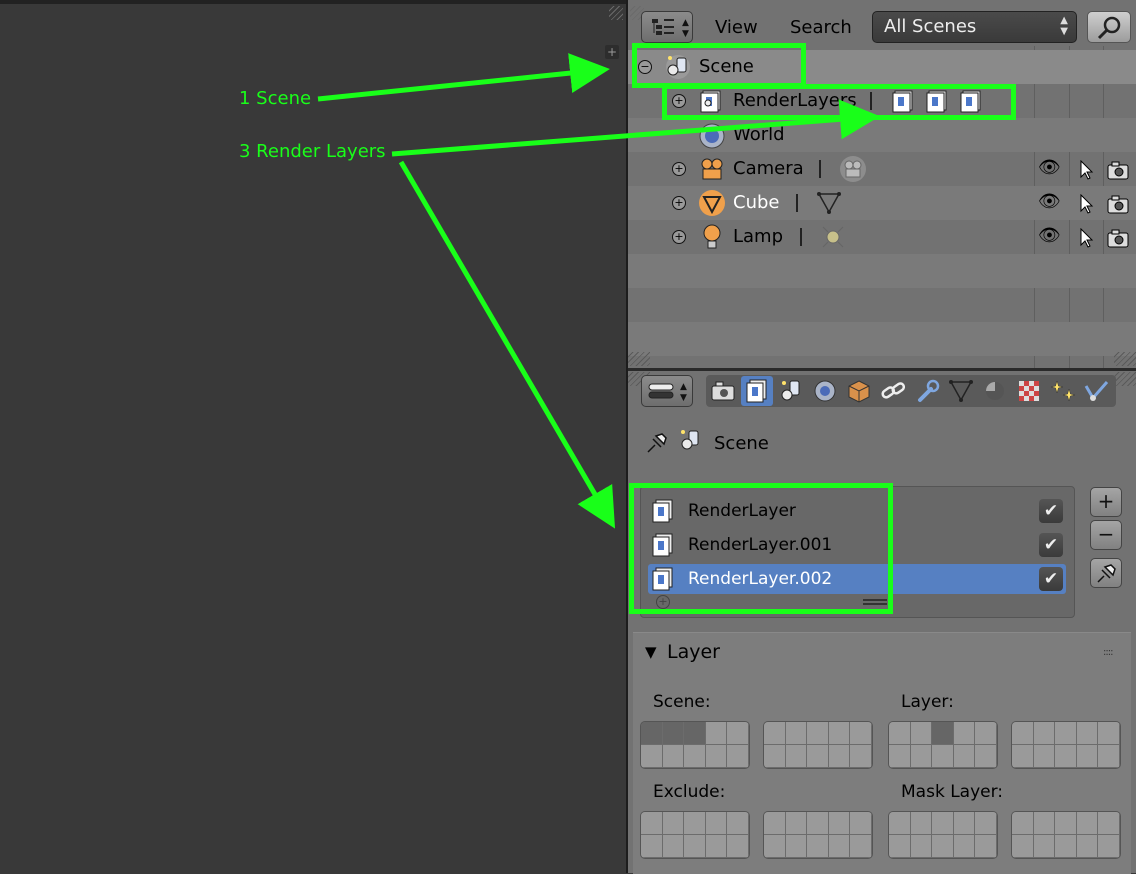  I want to click on texture-tab, so click(1029, 391).